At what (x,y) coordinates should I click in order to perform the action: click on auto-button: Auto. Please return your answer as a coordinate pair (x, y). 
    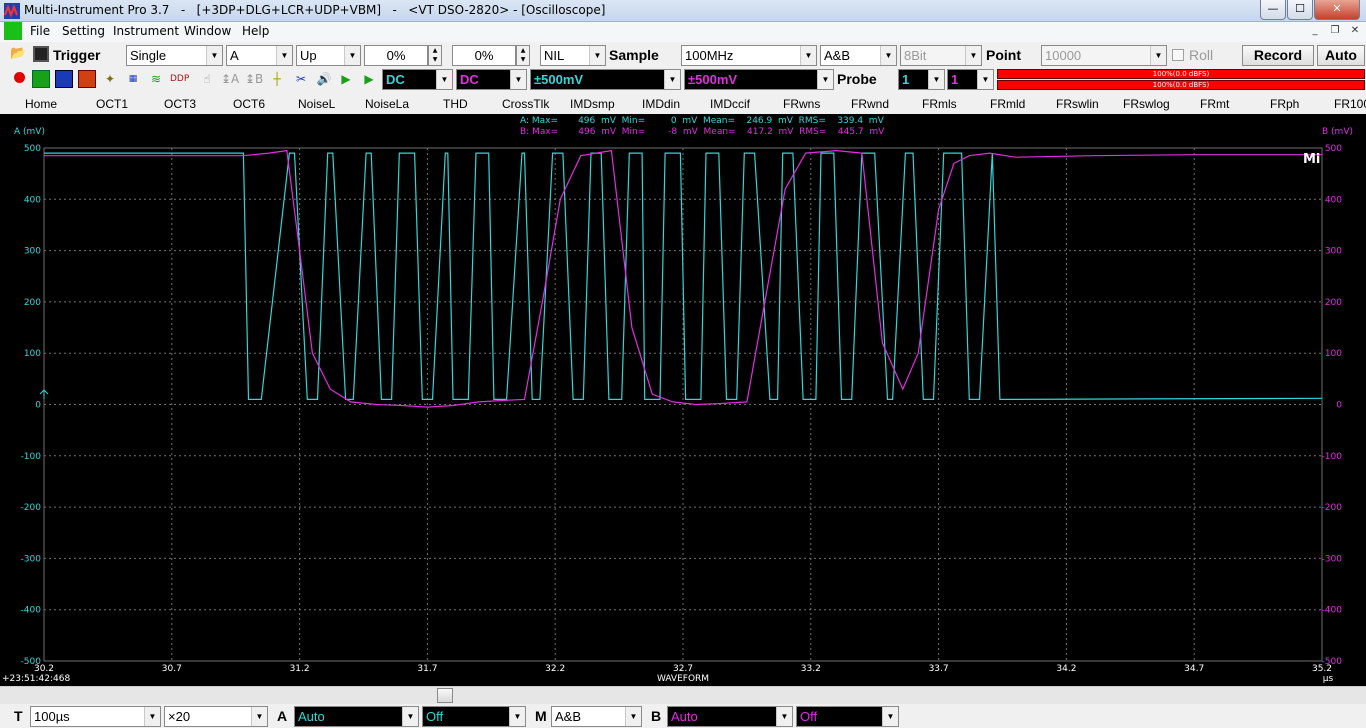
    Looking at the image, I should click on (1341, 55).